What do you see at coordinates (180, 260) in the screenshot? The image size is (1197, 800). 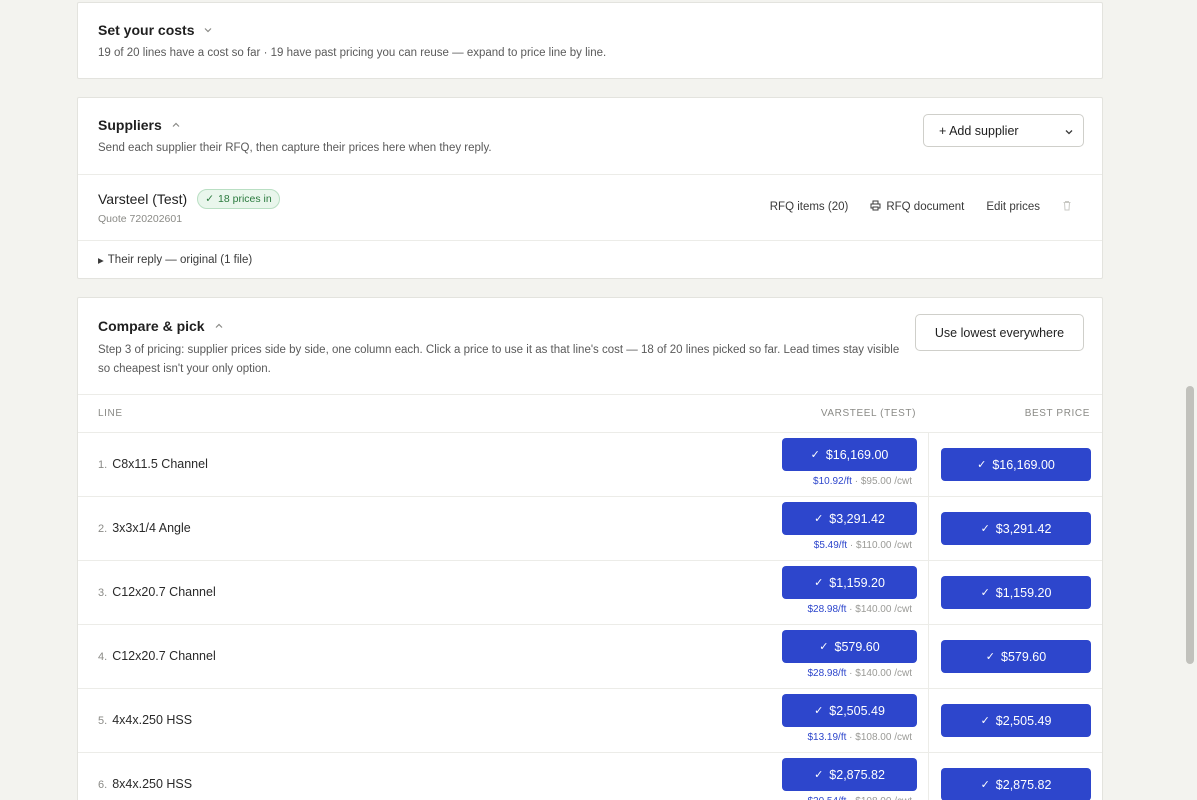 I see `their-reply-label: Their reply — original (1 file)` at bounding box center [180, 260].